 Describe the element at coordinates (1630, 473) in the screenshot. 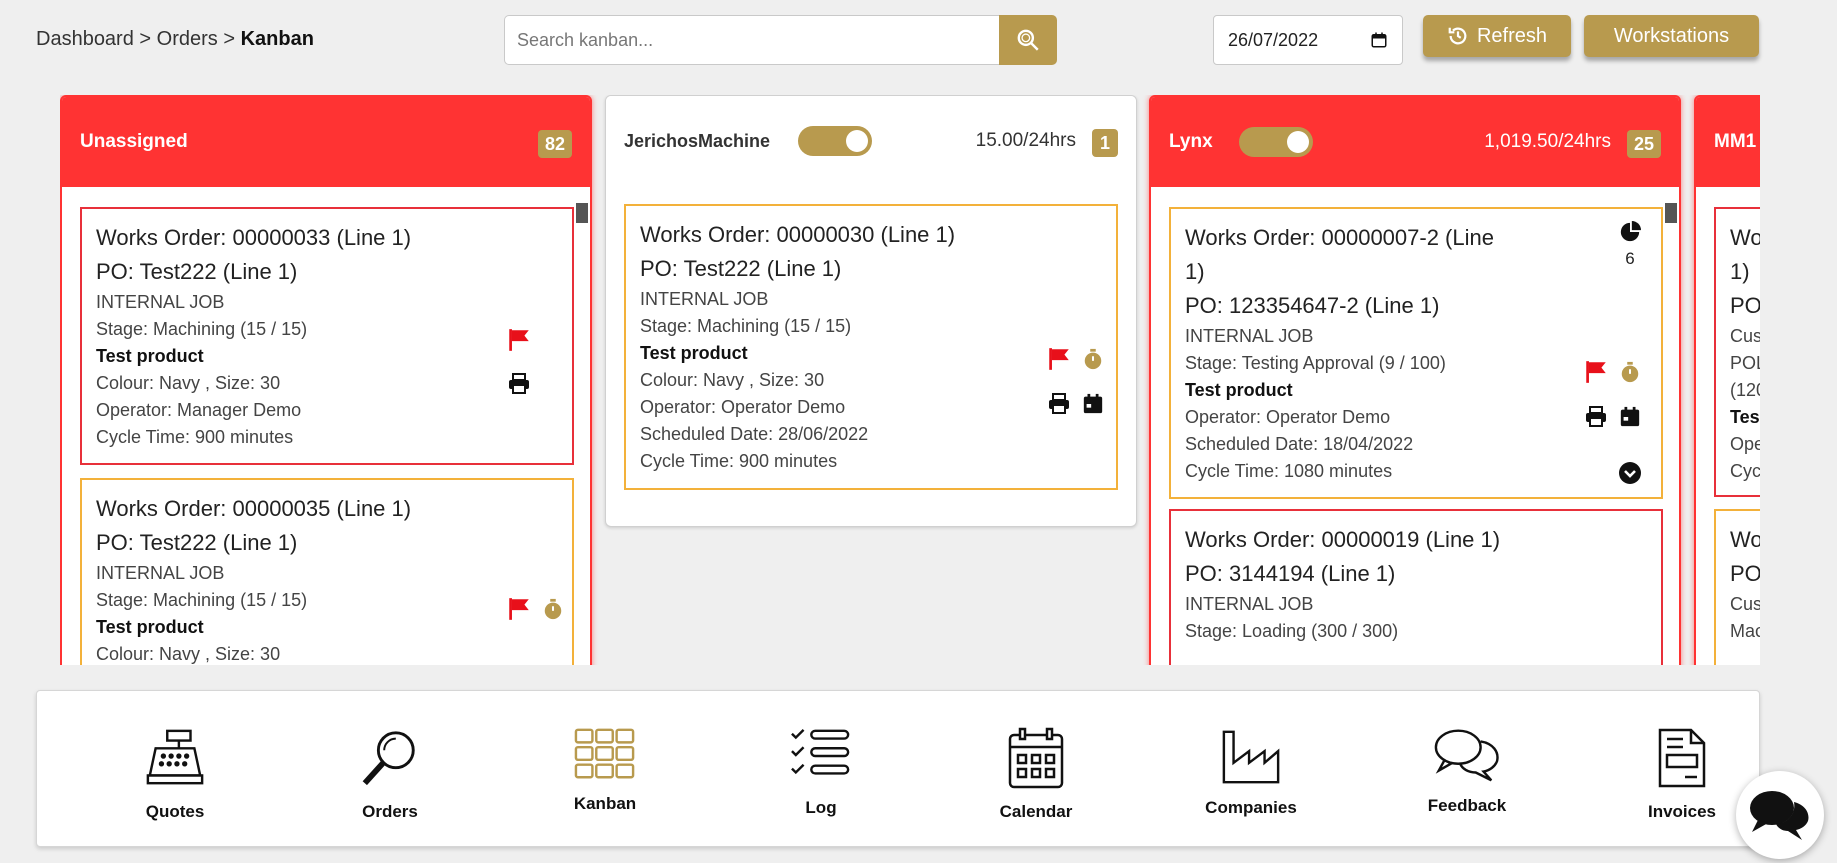

I see `chevron-down-icon` at that location.